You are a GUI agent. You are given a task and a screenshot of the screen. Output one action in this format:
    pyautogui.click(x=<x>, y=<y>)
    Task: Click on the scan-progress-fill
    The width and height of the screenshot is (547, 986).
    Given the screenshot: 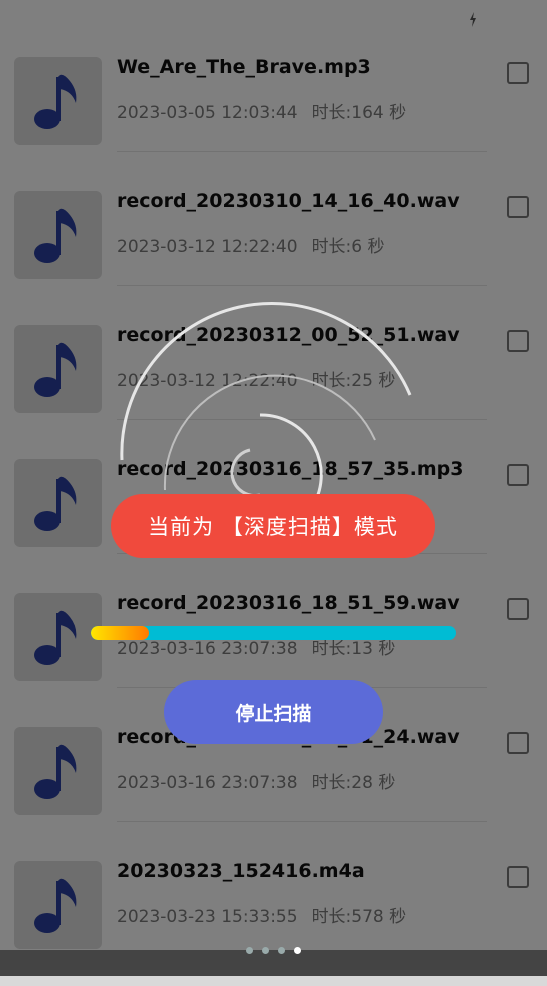 What is the action you would take?
    pyautogui.click(x=120, y=633)
    